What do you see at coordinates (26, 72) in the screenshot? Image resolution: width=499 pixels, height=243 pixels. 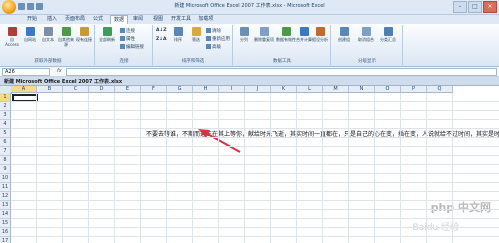 I see `name-box: A26` at bounding box center [26, 72].